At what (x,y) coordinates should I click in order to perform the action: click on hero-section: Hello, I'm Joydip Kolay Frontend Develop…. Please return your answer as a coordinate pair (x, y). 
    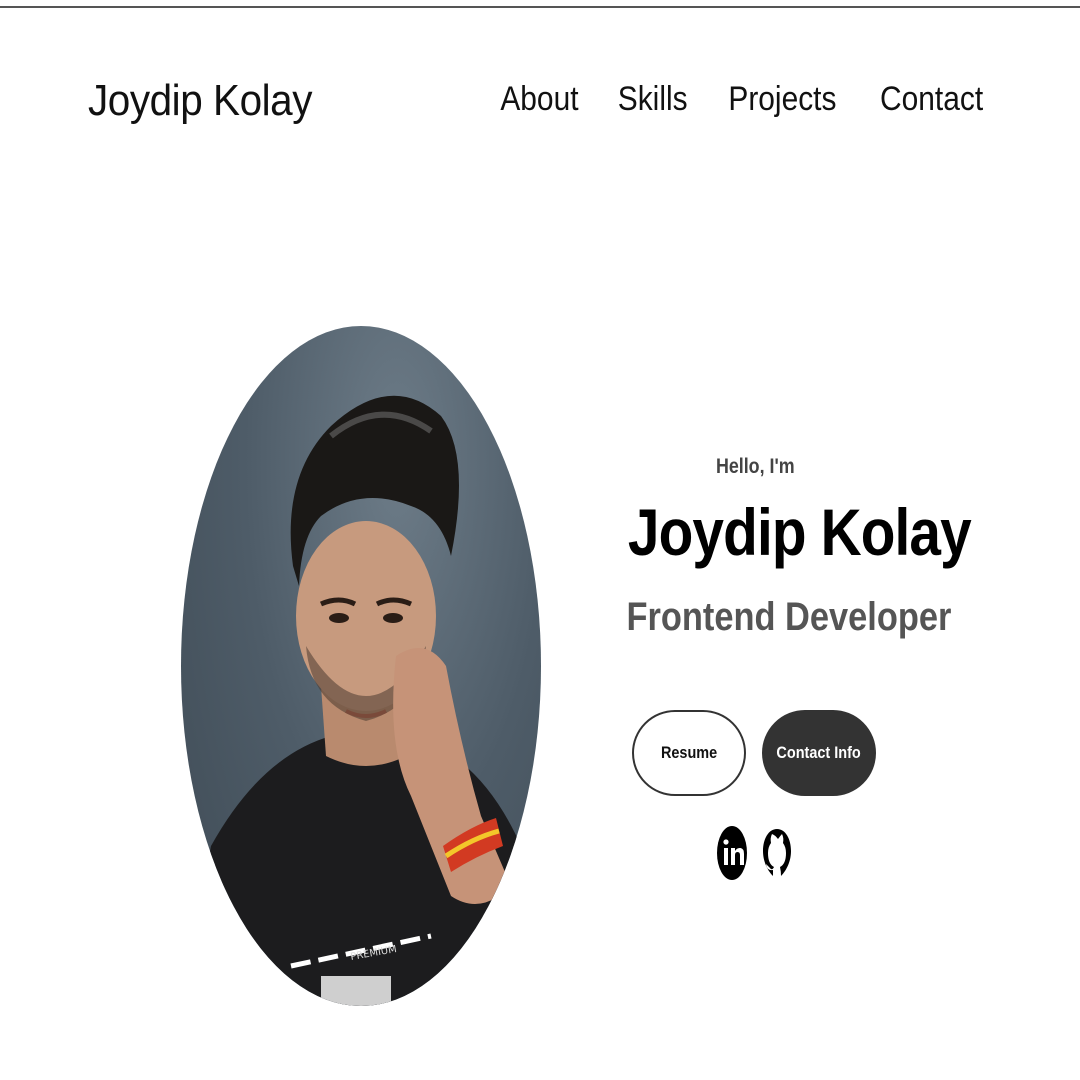
    Looking at the image, I should click on (785, 547).